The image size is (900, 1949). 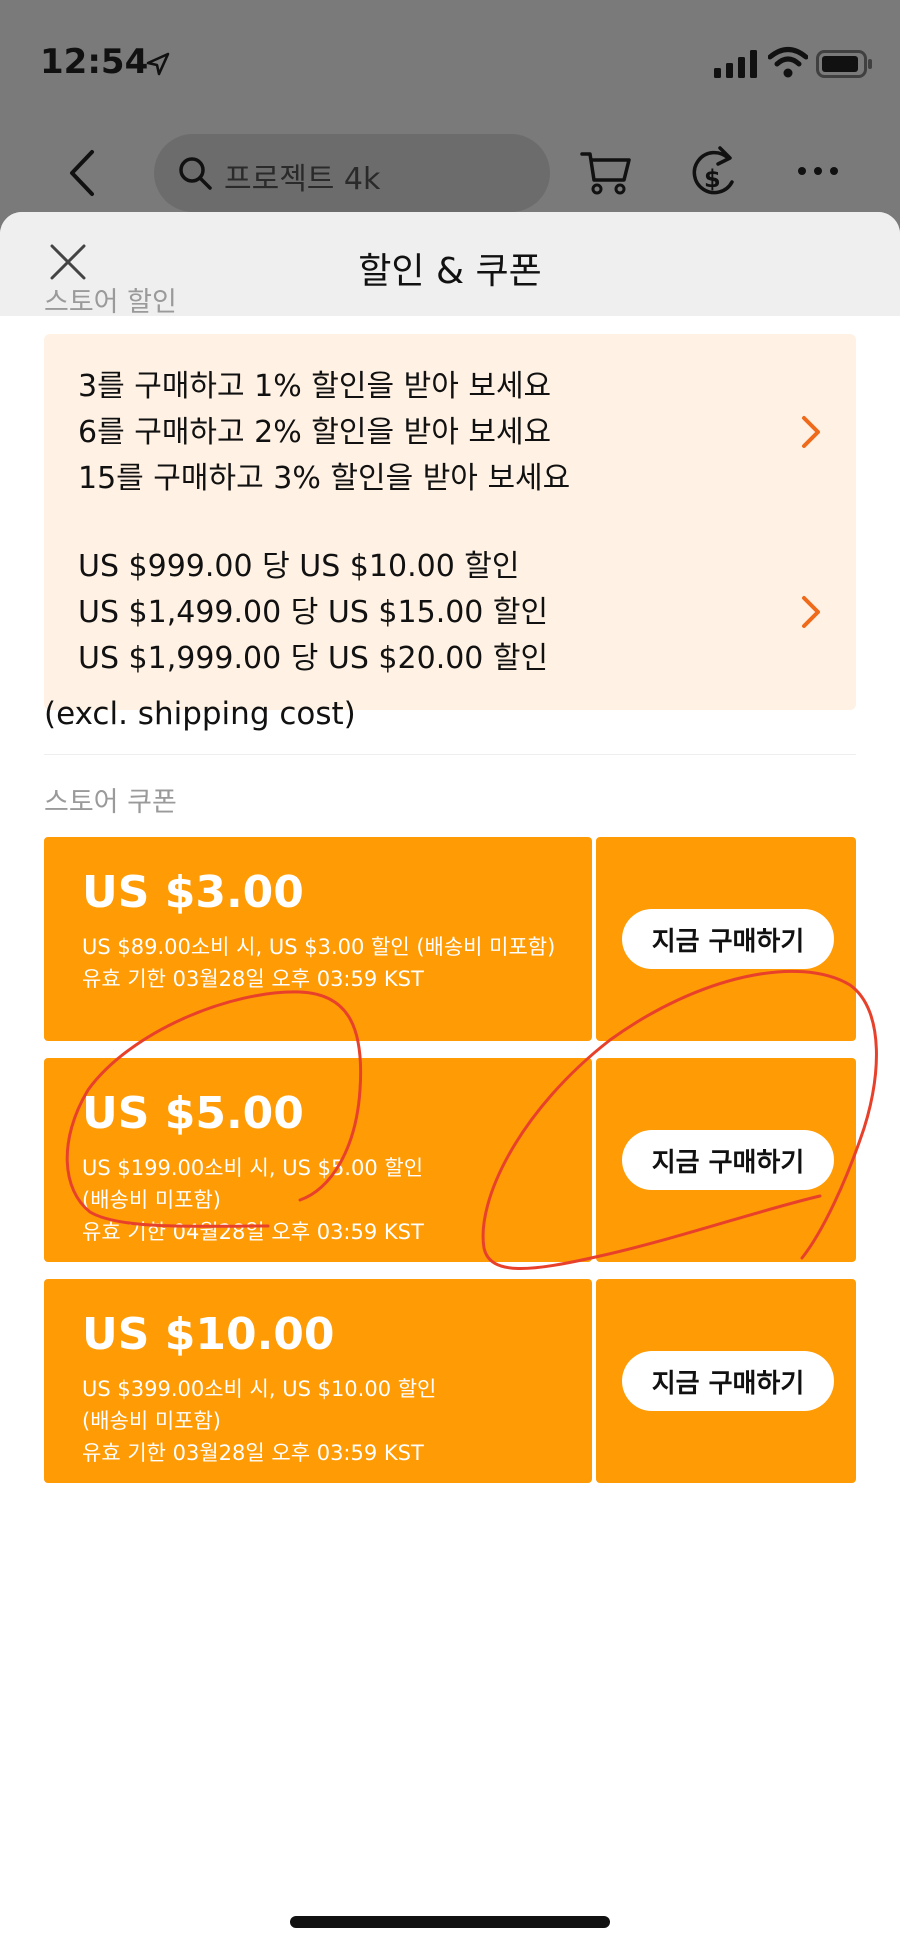 What do you see at coordinates (253, 1232) in the screenshot?
I see `coupon-expiry: 유효 기한 04월28일 오후 03:59 KST` at bounding box center [253, 1232].